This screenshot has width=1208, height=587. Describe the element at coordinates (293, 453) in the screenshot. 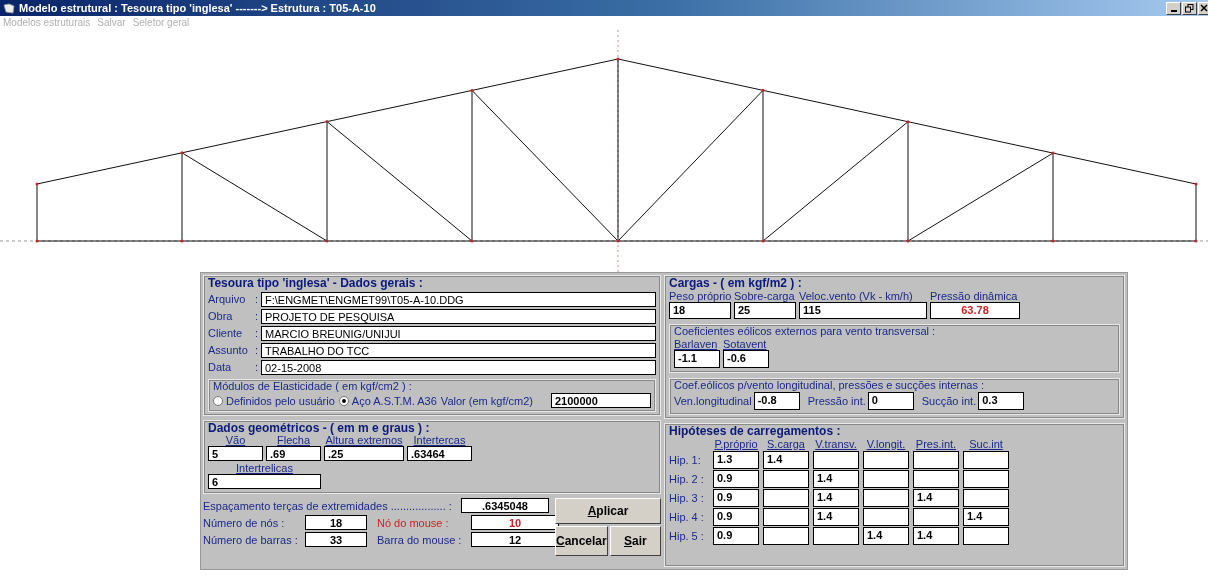

I see `input-field: .69` at that location.